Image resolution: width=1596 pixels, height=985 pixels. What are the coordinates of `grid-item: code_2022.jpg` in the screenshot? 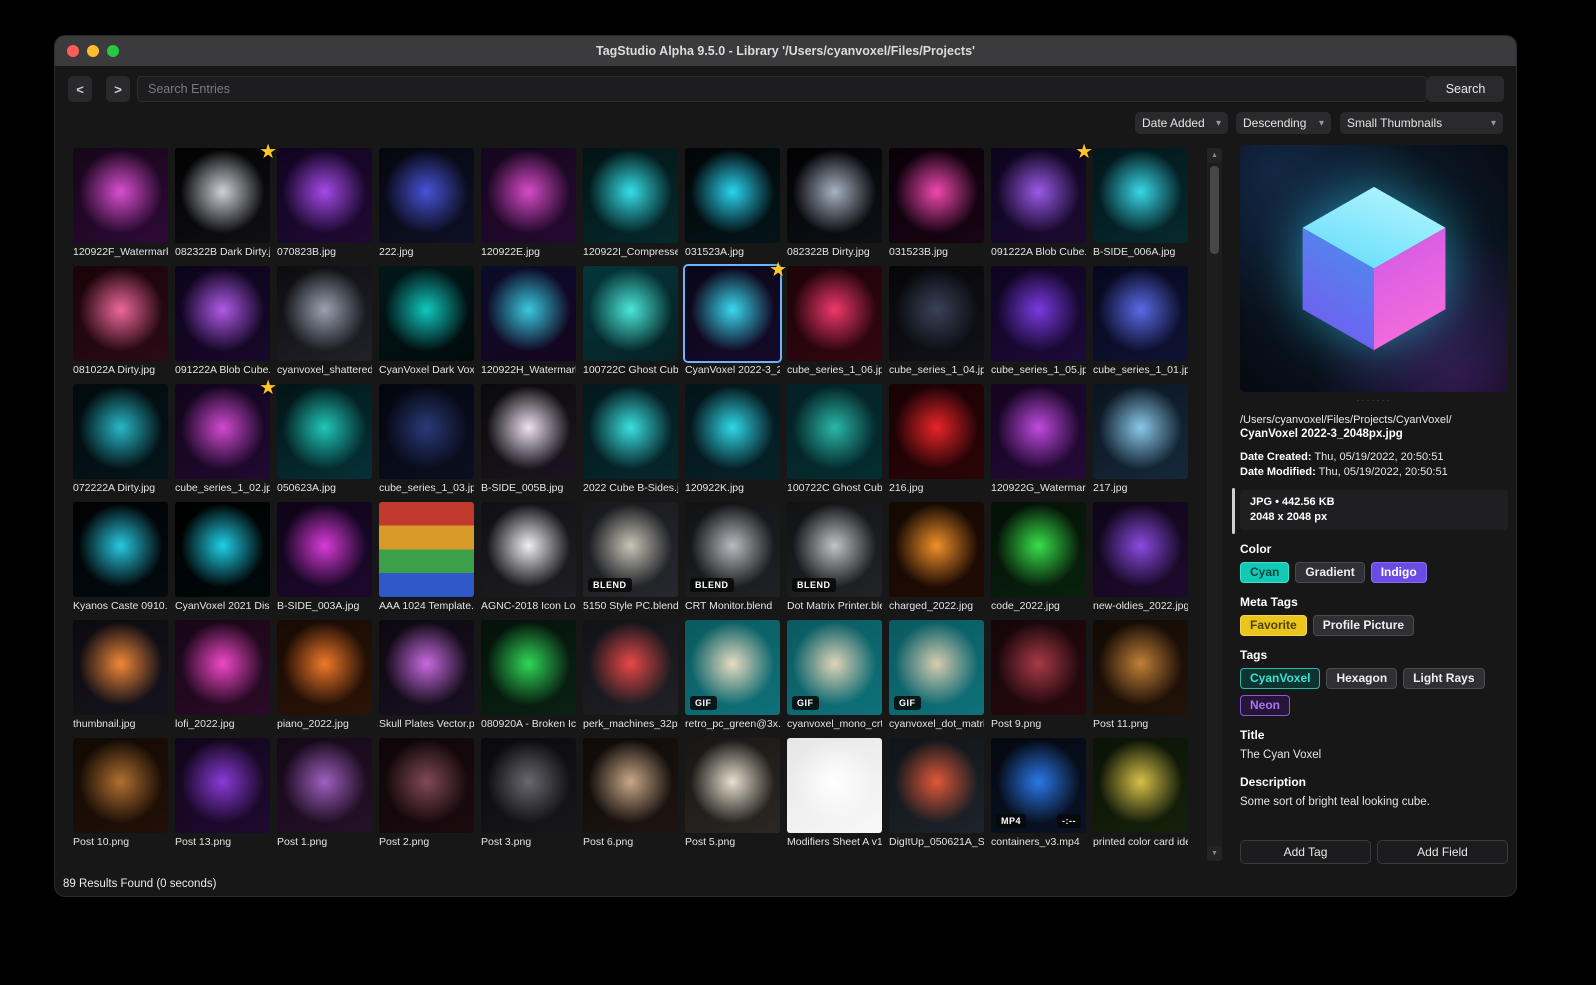 It's located at (1038, 557).